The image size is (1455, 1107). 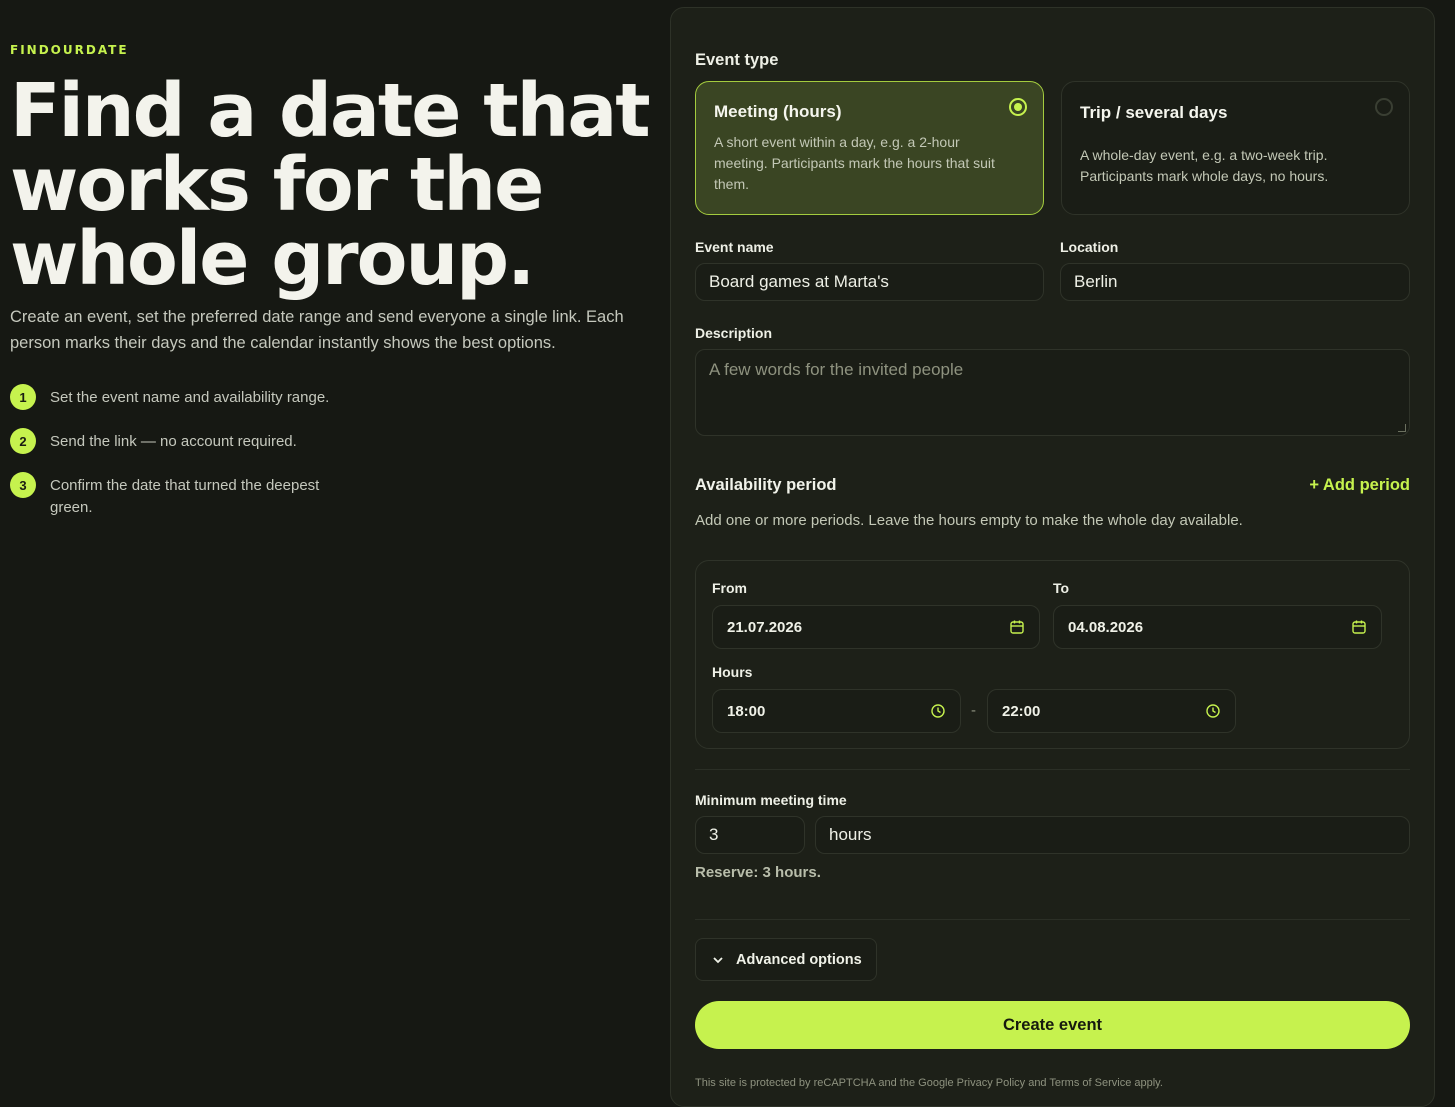 I want to click on min-time-label: Minimum meeting time, so click(x=771, y=800).